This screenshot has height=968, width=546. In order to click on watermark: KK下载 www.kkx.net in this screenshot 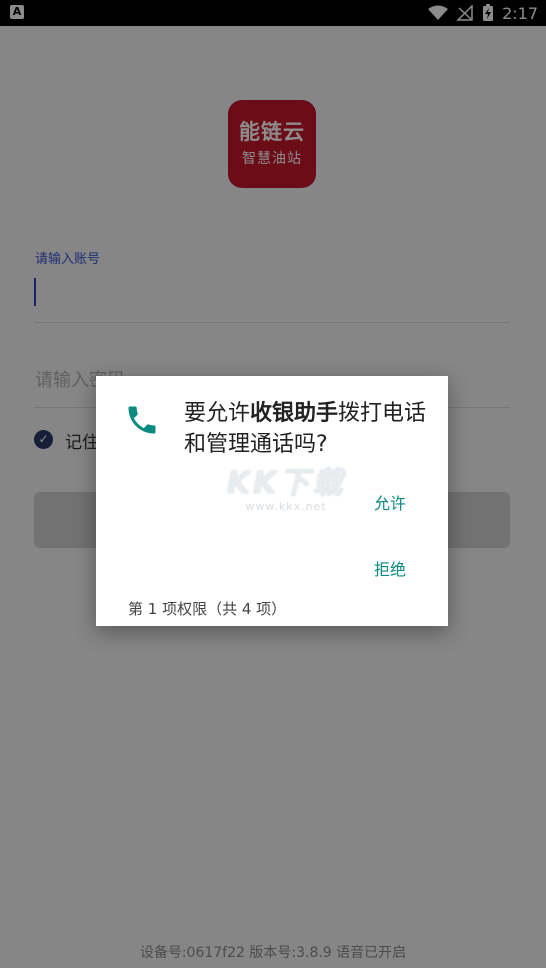, I will do `click(286, 485)`.